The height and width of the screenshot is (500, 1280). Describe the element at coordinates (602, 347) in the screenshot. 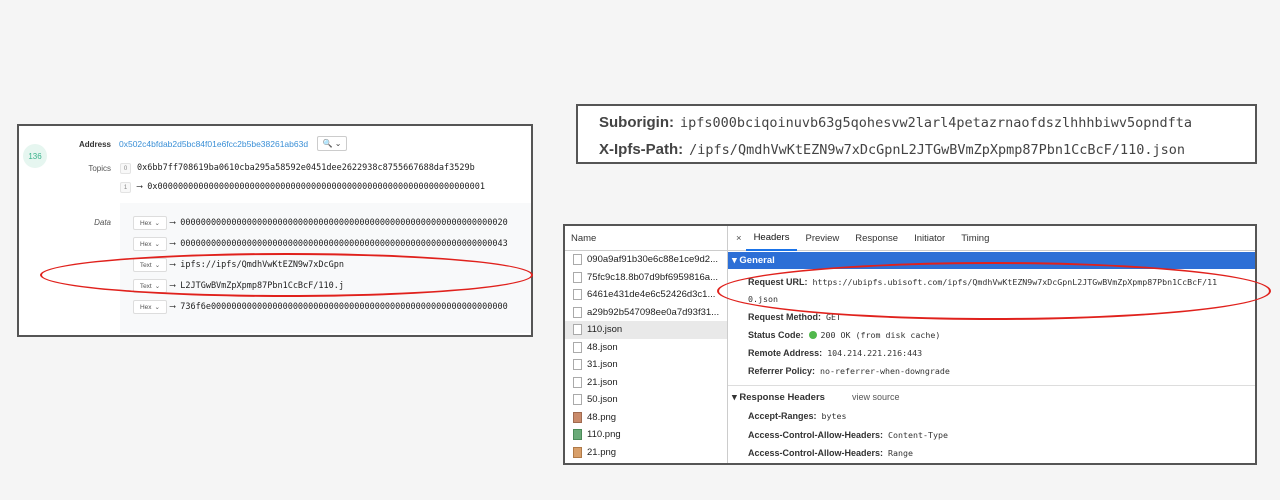

I see `request-name: 48.json` at that location.